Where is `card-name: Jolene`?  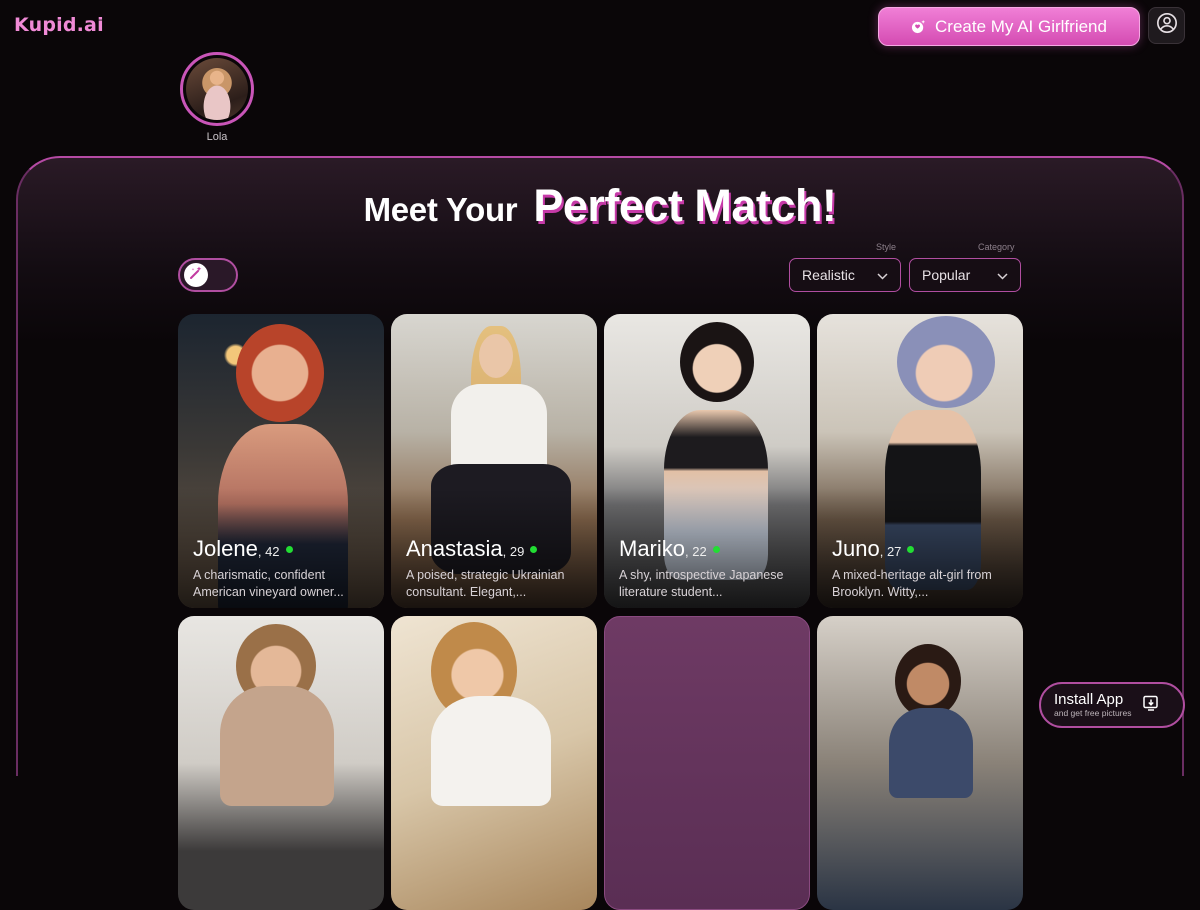 card-name: Jolene is located at coordinates (225, 548).